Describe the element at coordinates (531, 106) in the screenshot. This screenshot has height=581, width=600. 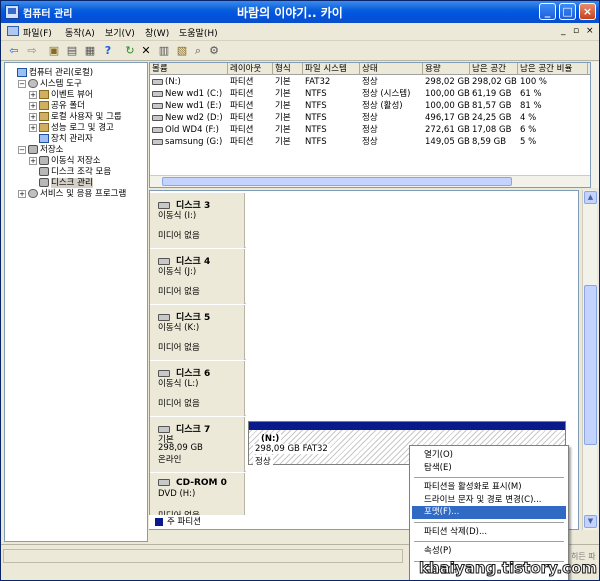
I see `table-cell: 81 %` at that location.